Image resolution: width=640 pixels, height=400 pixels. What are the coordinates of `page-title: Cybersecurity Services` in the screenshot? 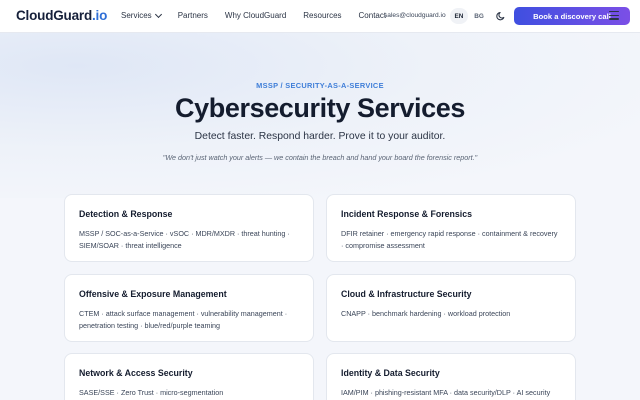 It's located at (320, 108).